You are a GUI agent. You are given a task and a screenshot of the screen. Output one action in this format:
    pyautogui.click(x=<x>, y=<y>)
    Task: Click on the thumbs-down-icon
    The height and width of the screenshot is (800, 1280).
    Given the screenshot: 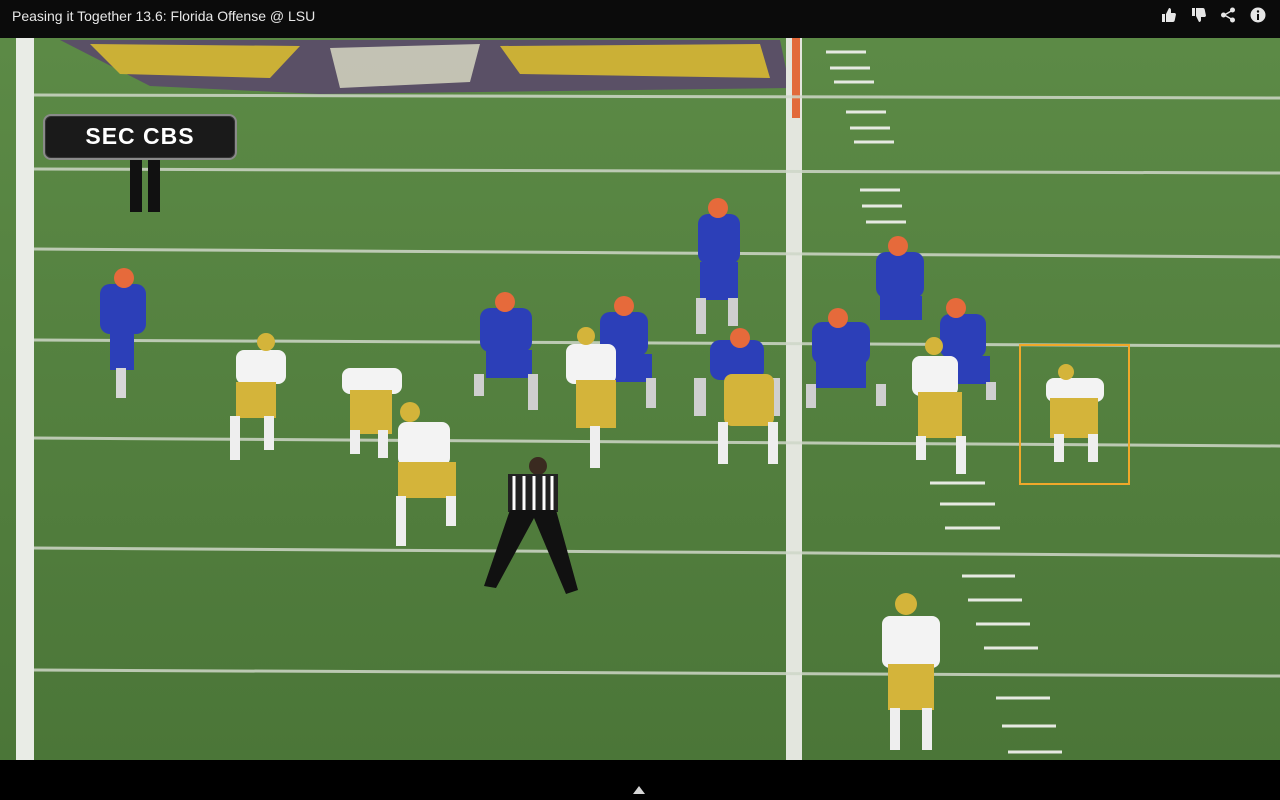 What is the action you would take?
    pyautogui.click(x=1198, y=15)
    